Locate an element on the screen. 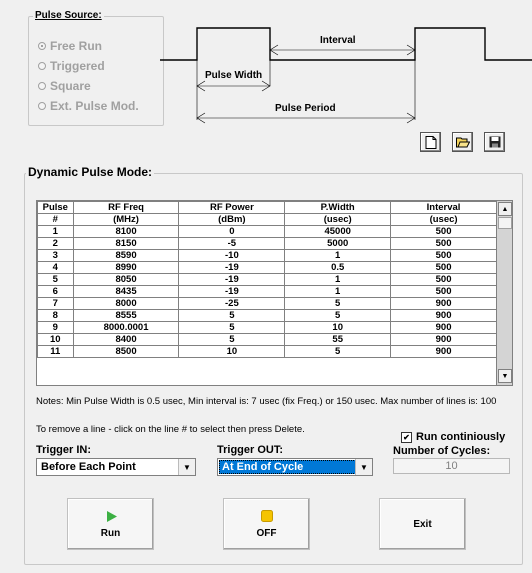  interval-label: Interval is located at coordinates (338, 40).